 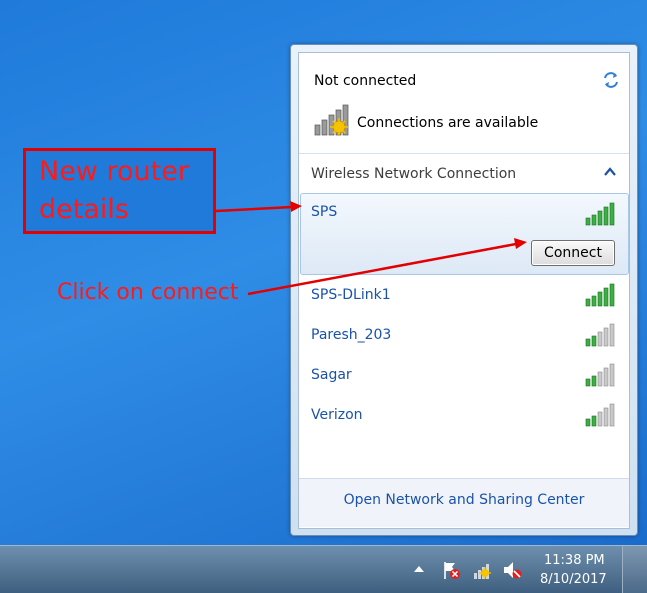 I want to click on annotation-arrows, so click(x=371, y=248).